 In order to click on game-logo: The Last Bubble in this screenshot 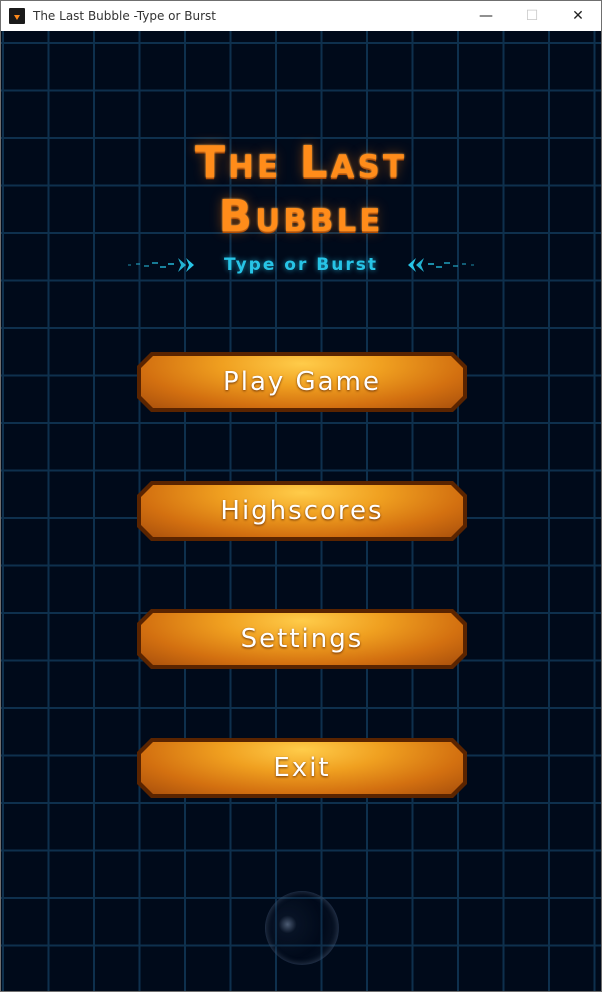, I will do `click(301, 190)`.